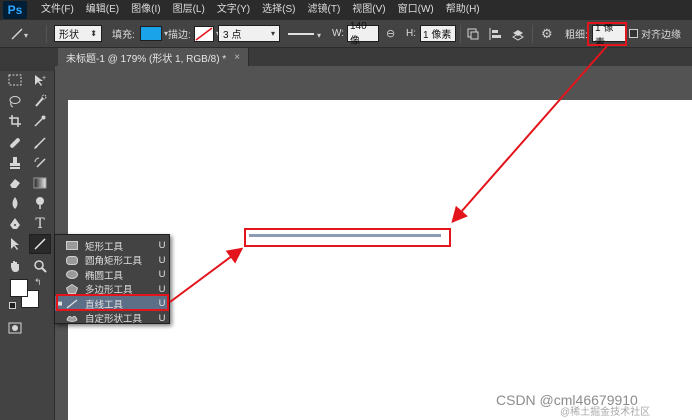  Describe the element at coordinates (72, 289) in the screenshot. I see `polygon-icon` at that location.